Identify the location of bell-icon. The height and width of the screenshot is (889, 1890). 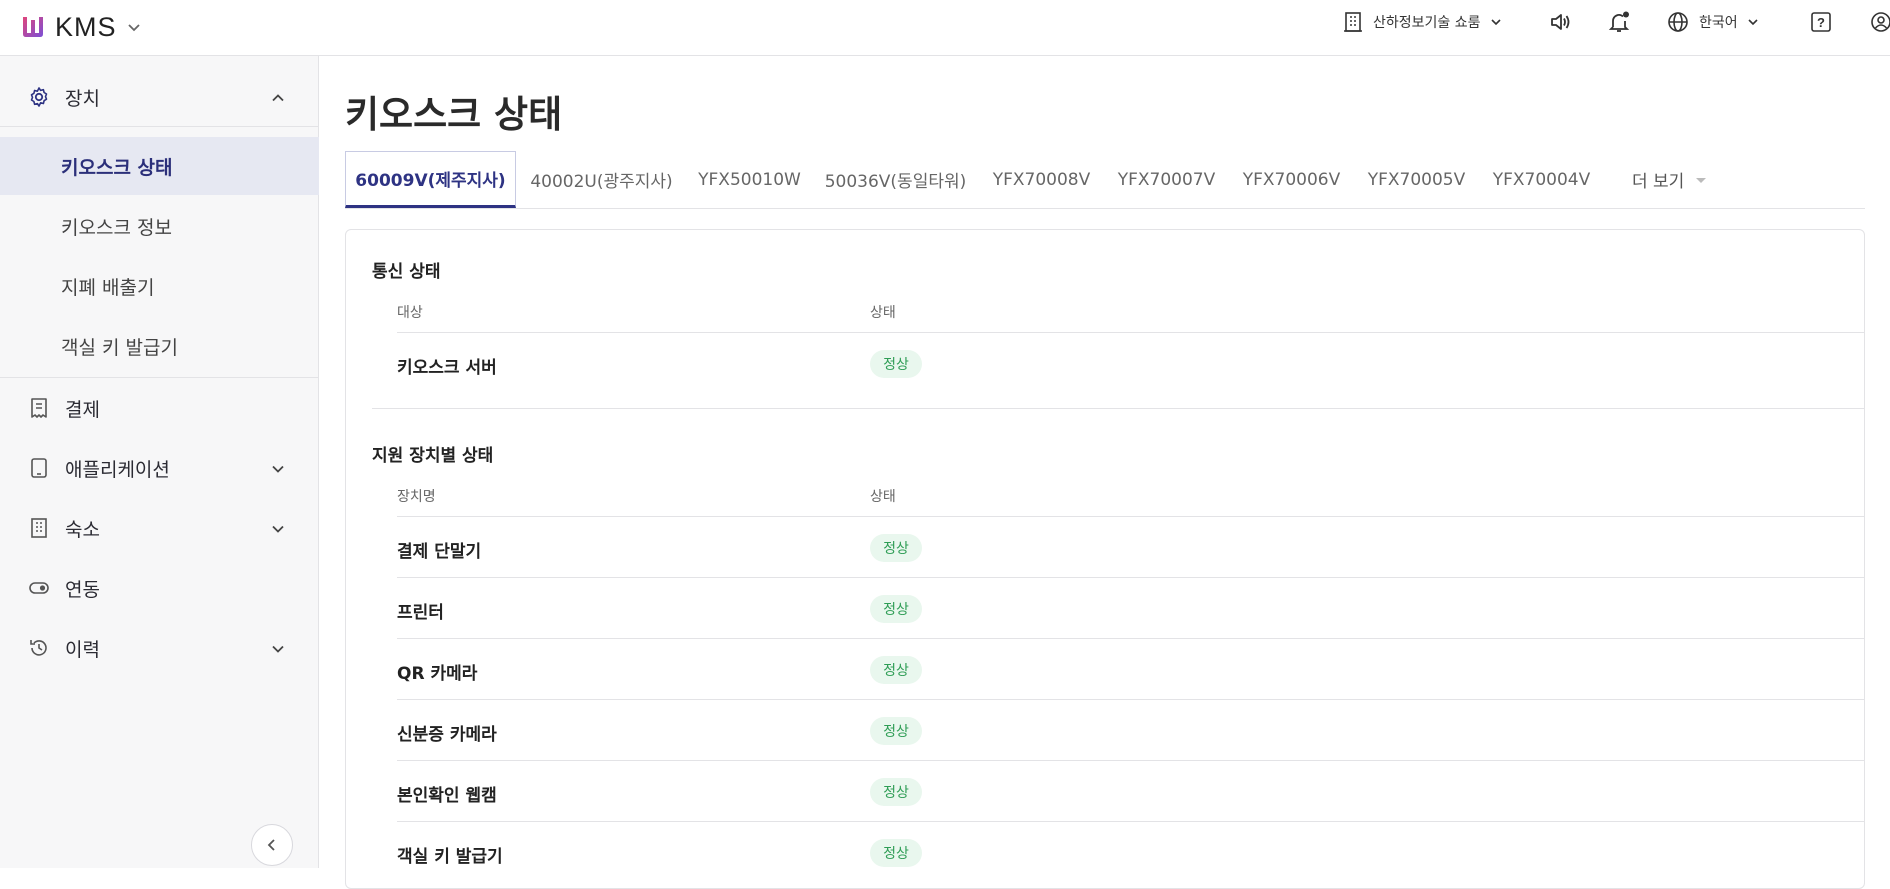
(1619, 21).